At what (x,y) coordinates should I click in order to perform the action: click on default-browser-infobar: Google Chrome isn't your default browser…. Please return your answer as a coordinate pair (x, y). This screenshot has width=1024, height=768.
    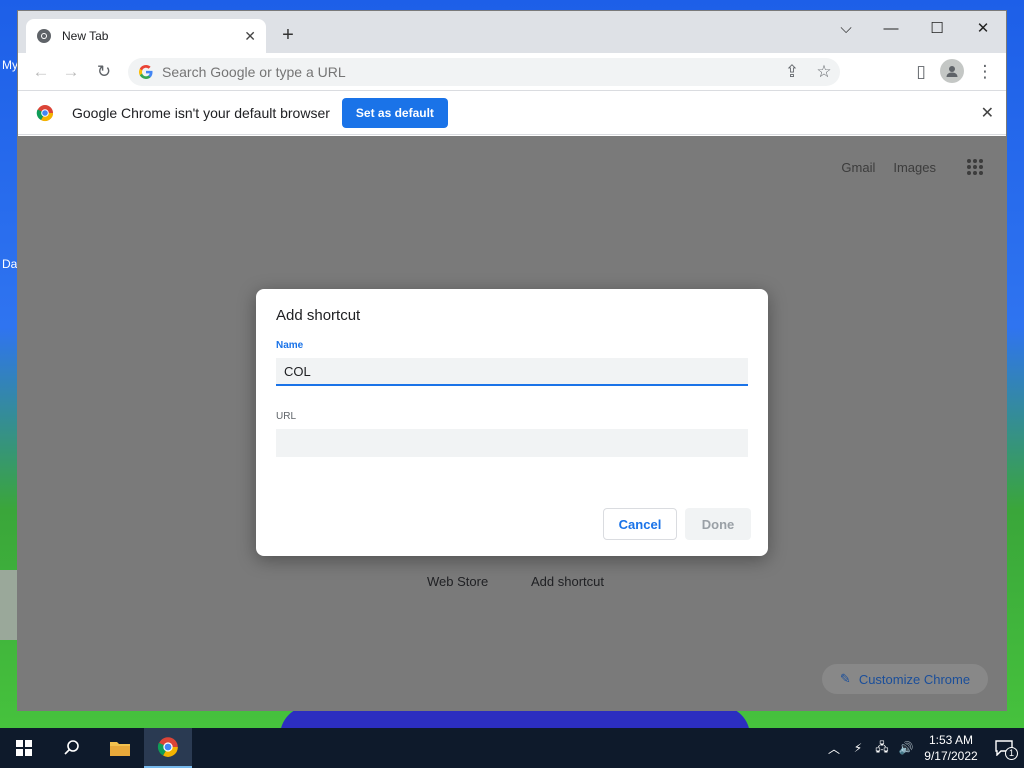
    Looking at the image, I should click on (512, 113).